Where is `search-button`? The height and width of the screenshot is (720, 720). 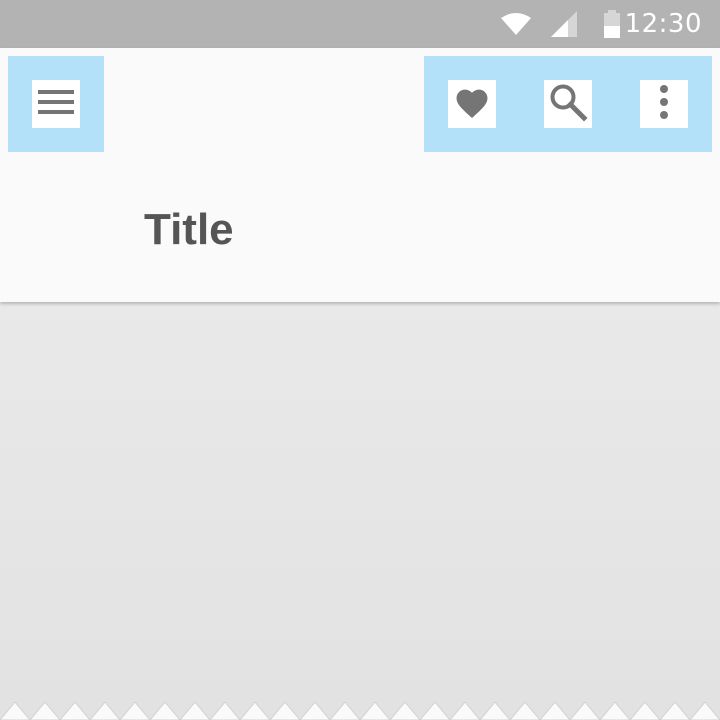 search-button is located at coordinates (568, 104).